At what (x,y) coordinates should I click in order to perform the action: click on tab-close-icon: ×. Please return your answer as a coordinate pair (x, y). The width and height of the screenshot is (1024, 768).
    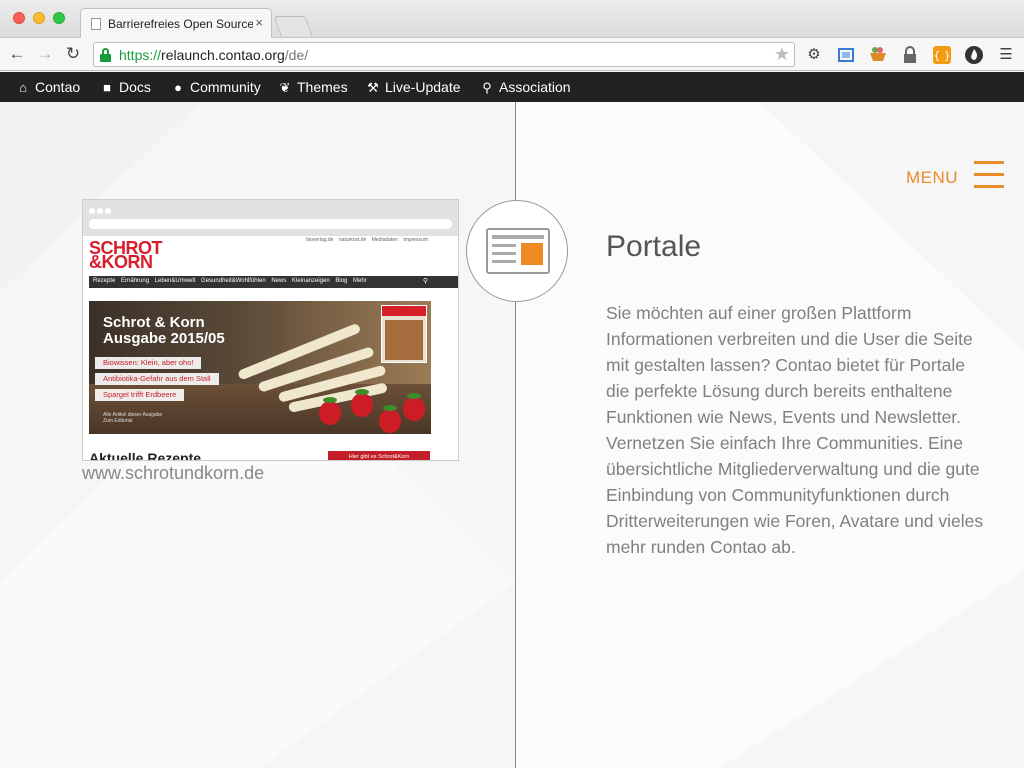
    Looking at the image, I should click on (259, 22).